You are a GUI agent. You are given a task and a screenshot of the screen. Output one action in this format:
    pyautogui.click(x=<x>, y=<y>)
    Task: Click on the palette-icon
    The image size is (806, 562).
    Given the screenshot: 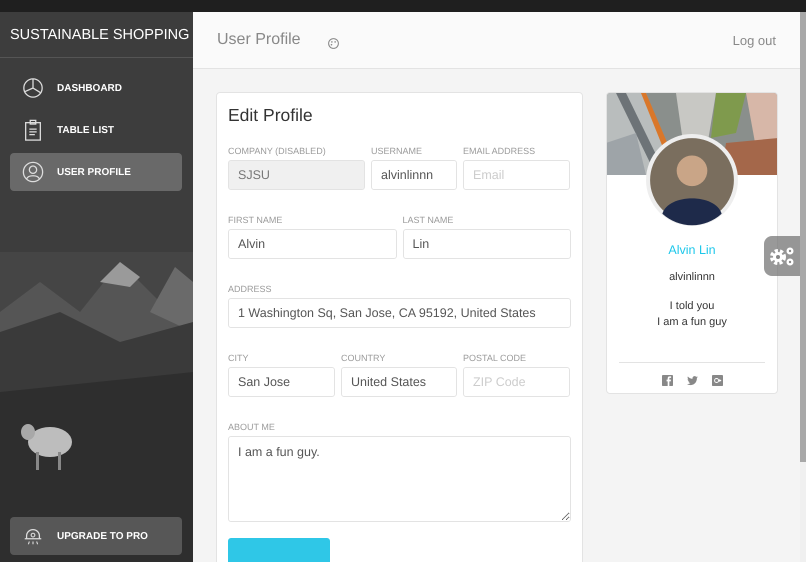 What is the action you would take?
    pyautogui.click(x=333, y=43)
    